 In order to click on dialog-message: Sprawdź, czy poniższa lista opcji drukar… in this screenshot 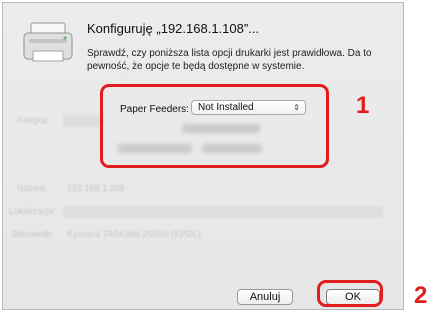, I will do `click(229, 60)`.